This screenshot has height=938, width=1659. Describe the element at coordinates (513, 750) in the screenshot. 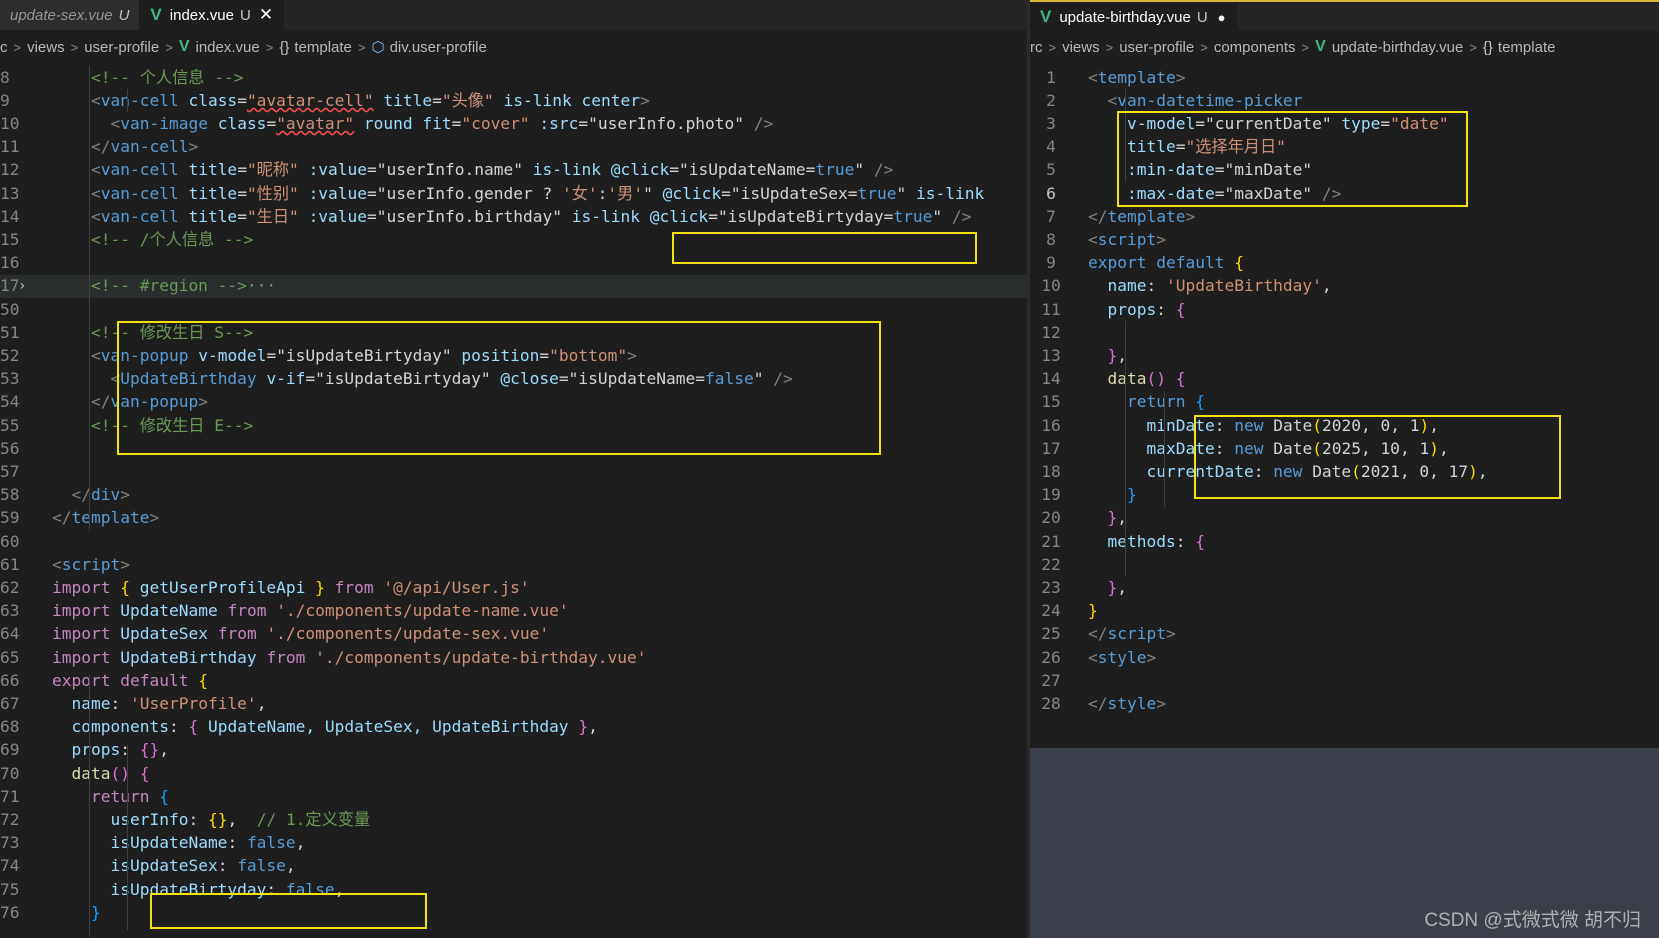

I see `code-line: 69 props: {},` at that location.